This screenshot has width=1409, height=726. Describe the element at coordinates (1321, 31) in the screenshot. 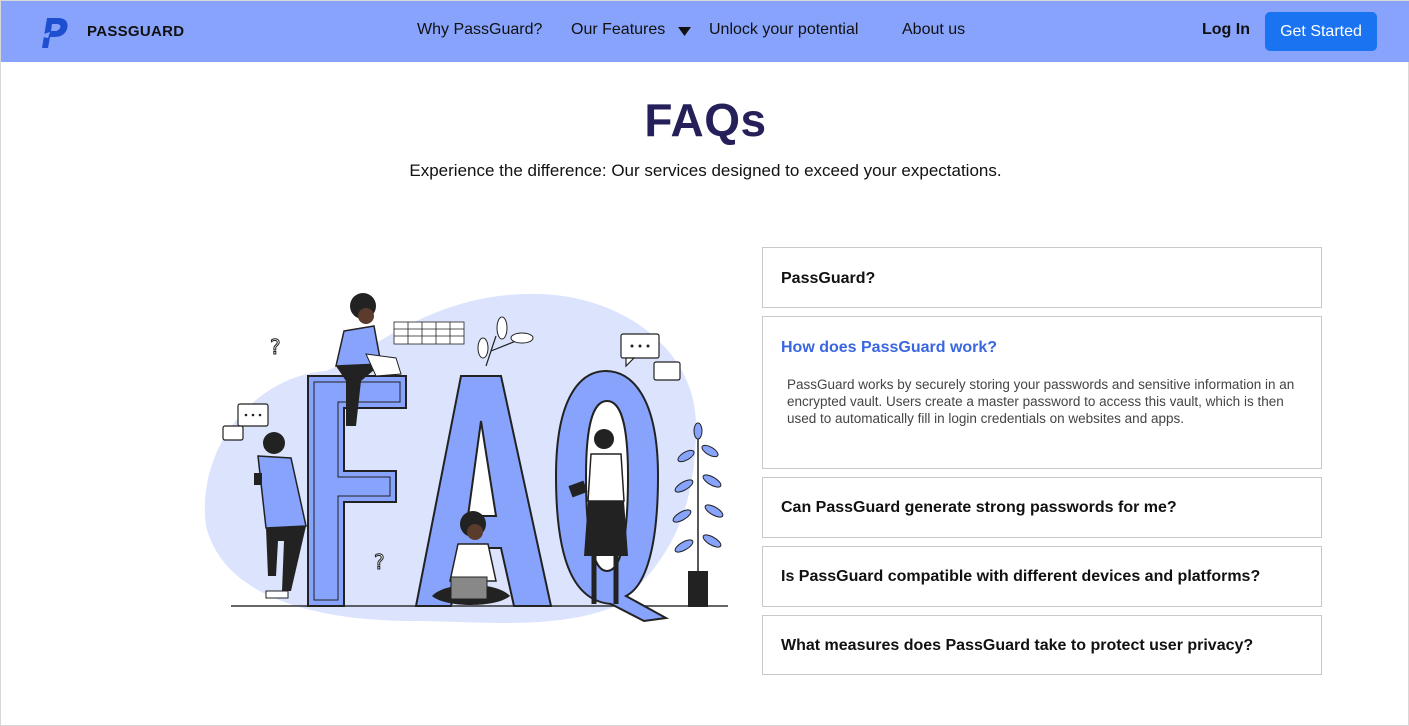

I see `get-started-button: Get Started` at that location.